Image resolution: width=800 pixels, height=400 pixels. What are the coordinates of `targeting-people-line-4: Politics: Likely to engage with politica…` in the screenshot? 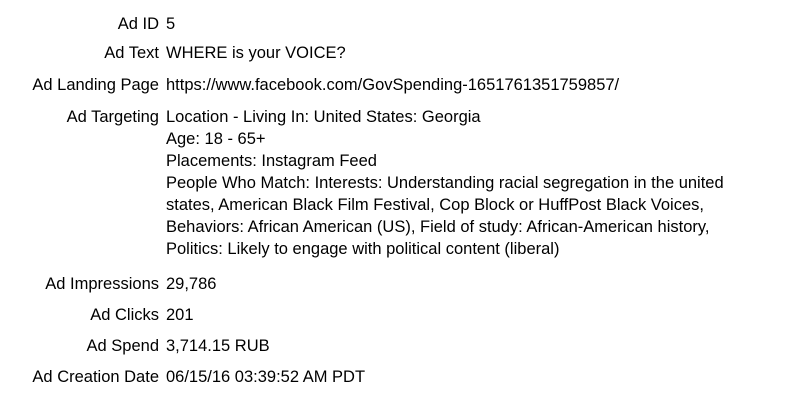 It's located at (363, 249).